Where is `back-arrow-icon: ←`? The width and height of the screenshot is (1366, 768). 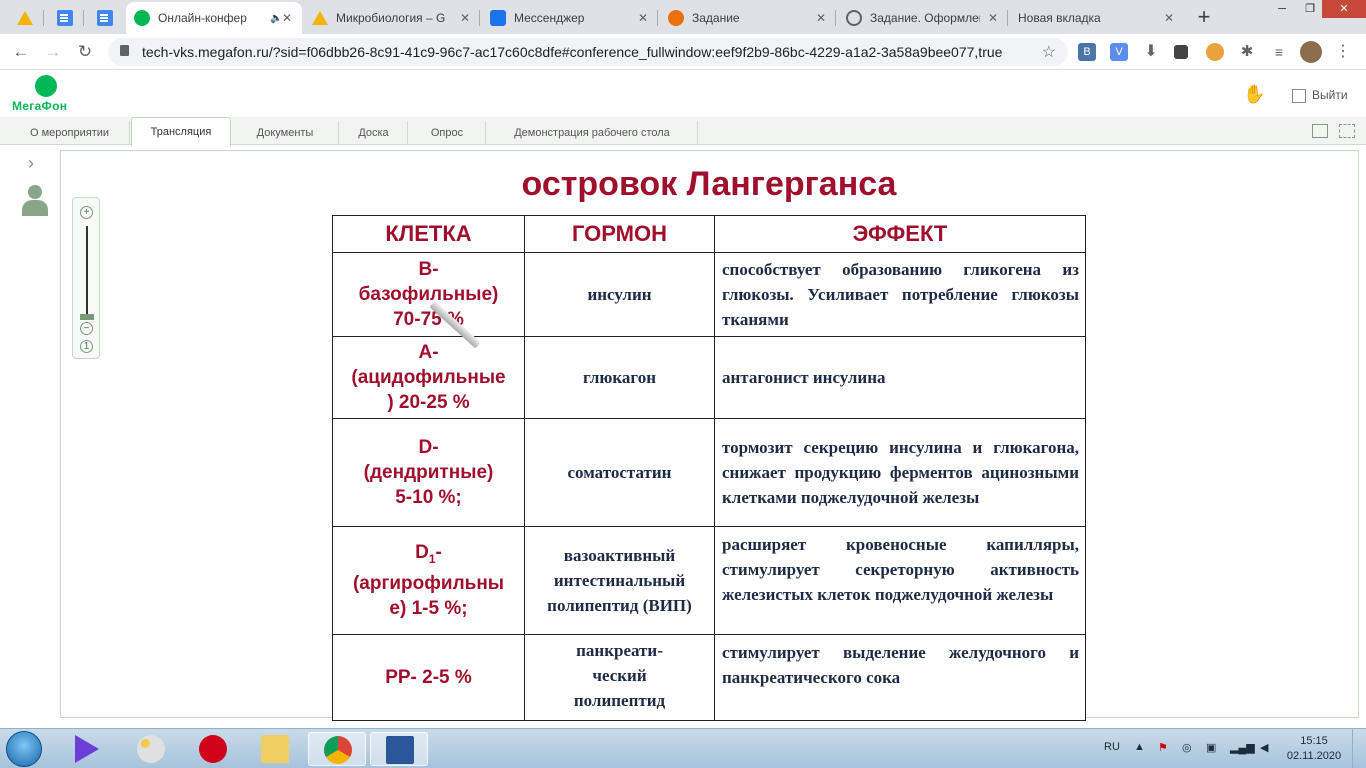
back-arrow-icon: ← is located at coordinates (21, 52).